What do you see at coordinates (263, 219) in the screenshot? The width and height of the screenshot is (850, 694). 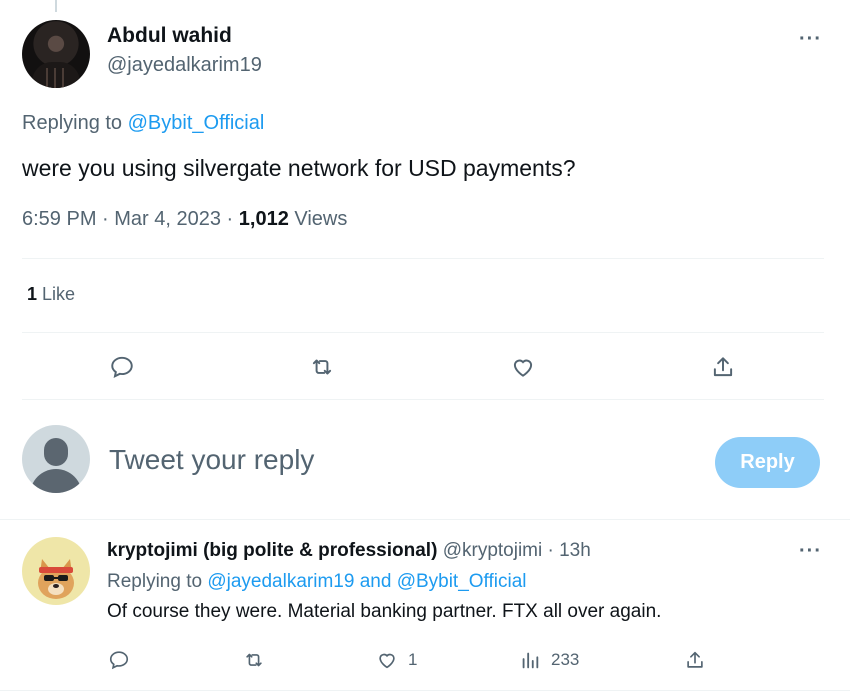 I see `views-count: 1,012` at bounding box center [263, 219].